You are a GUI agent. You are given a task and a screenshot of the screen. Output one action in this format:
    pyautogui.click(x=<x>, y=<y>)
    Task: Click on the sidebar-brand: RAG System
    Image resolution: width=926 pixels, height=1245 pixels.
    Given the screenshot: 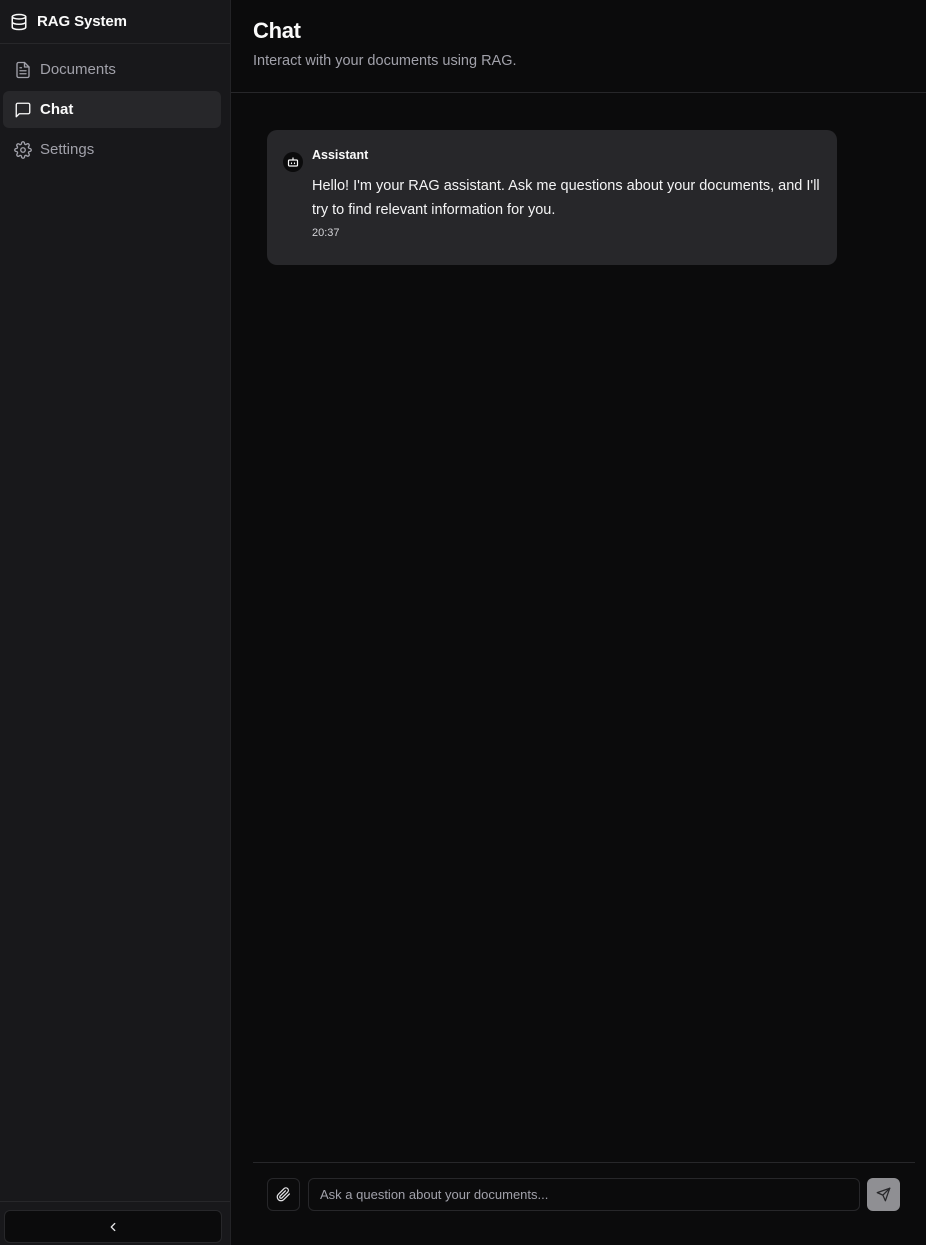 What is the action you would take?
    pyautogui.click(x=115, y=22)
    